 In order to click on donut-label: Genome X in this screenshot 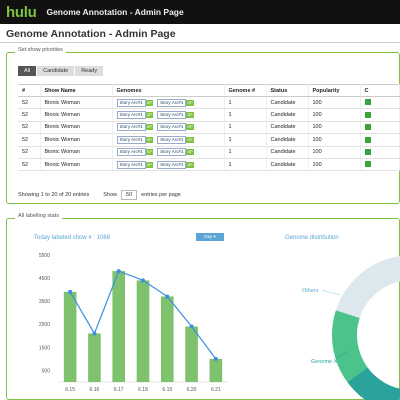, I will do `click(324, 362)`.